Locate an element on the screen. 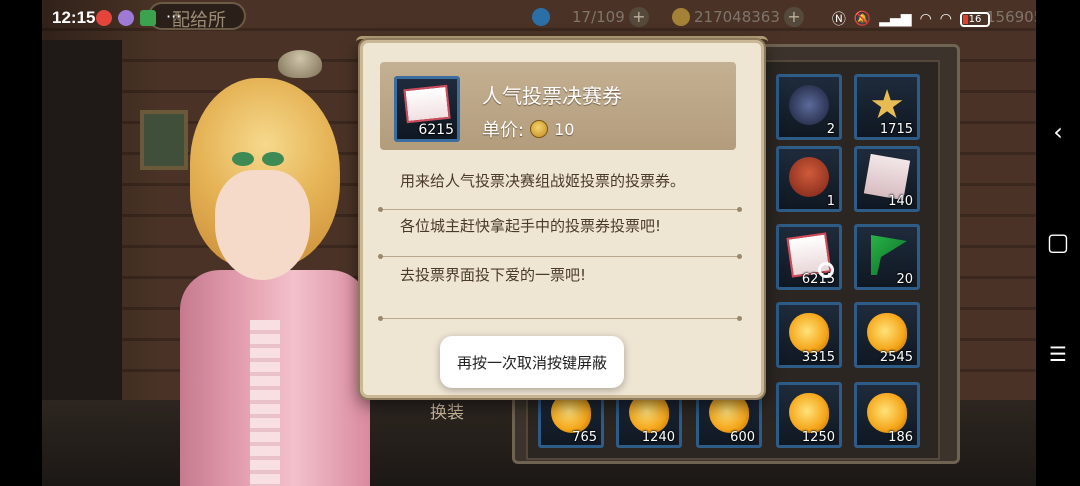  toast: 再按一次取消按键屏蔽 is located at coordinates (532, 362).